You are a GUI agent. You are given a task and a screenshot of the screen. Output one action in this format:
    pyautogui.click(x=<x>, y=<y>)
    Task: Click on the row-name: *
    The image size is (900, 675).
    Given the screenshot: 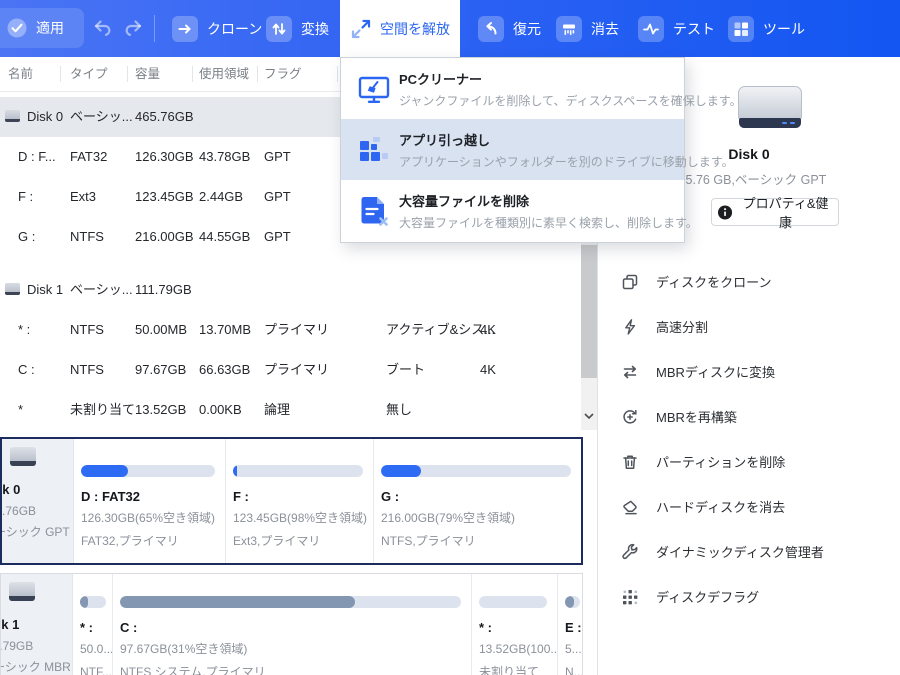 What is the action you would take?
    pyautogui.click(x=21, y=409)
    